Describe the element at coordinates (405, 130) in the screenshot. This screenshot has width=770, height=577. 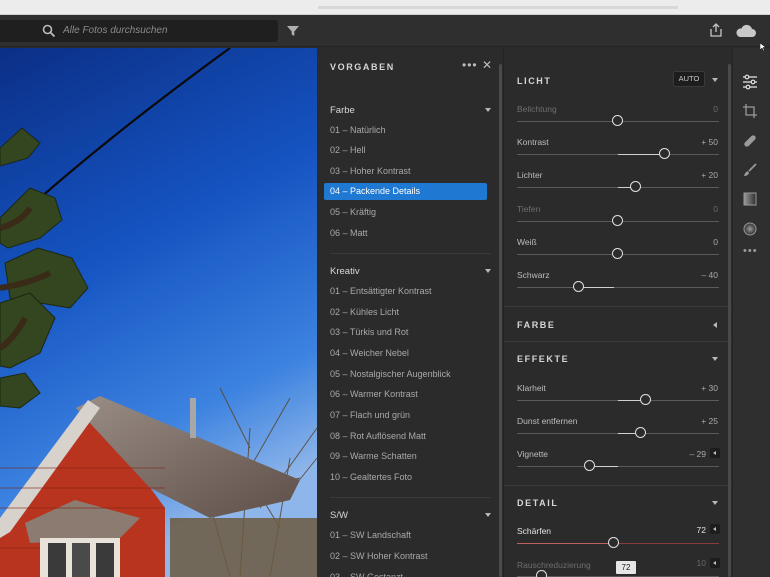
I see `preset-item: 01 – Natürlich` at that location.